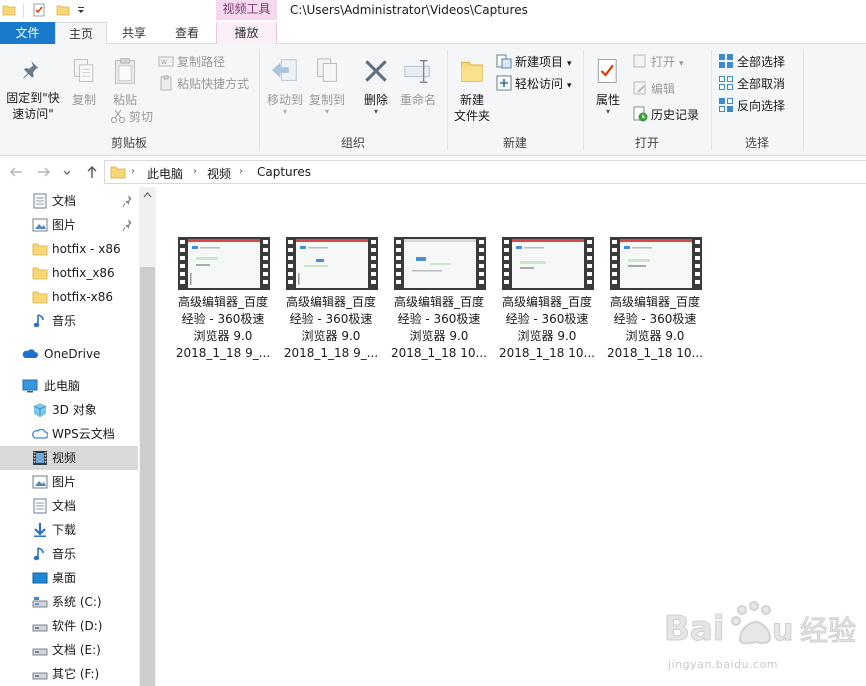  Describe the element at coordinates (69, 482) in the screenshot. I see `nav-item-pictures: 图片` at that location.